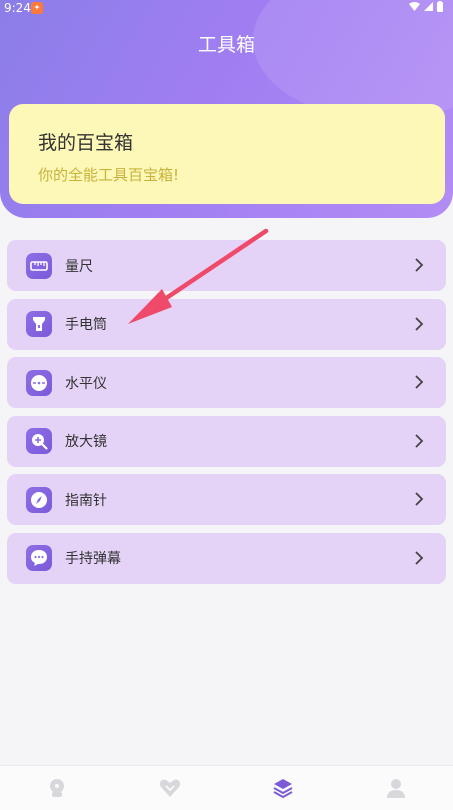  Describe the element at coordinates (39, 382) in the screenshot. I see `level-icon` at that location.